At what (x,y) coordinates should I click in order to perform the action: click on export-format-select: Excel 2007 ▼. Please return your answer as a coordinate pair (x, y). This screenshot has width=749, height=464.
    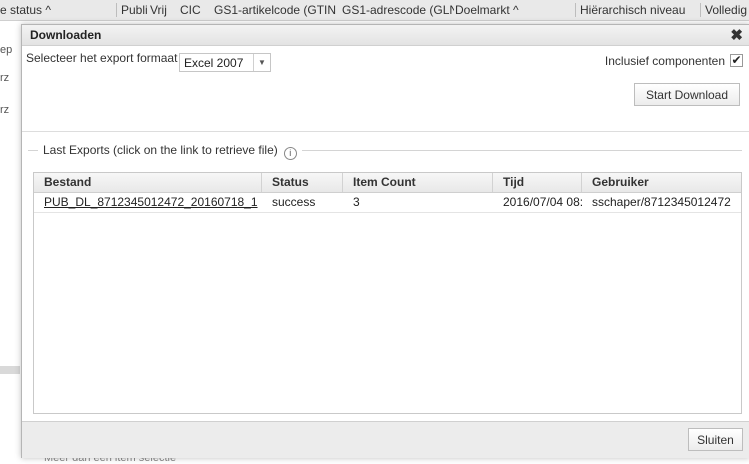
    Looking at the image, I should click on (225, 62).